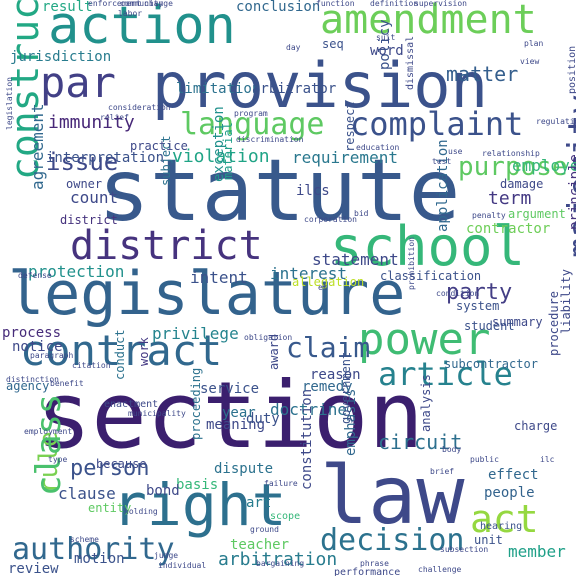 The height and width of the screenshot is (576, 576). I want to click on word-99: allegation, so click(328, 282).